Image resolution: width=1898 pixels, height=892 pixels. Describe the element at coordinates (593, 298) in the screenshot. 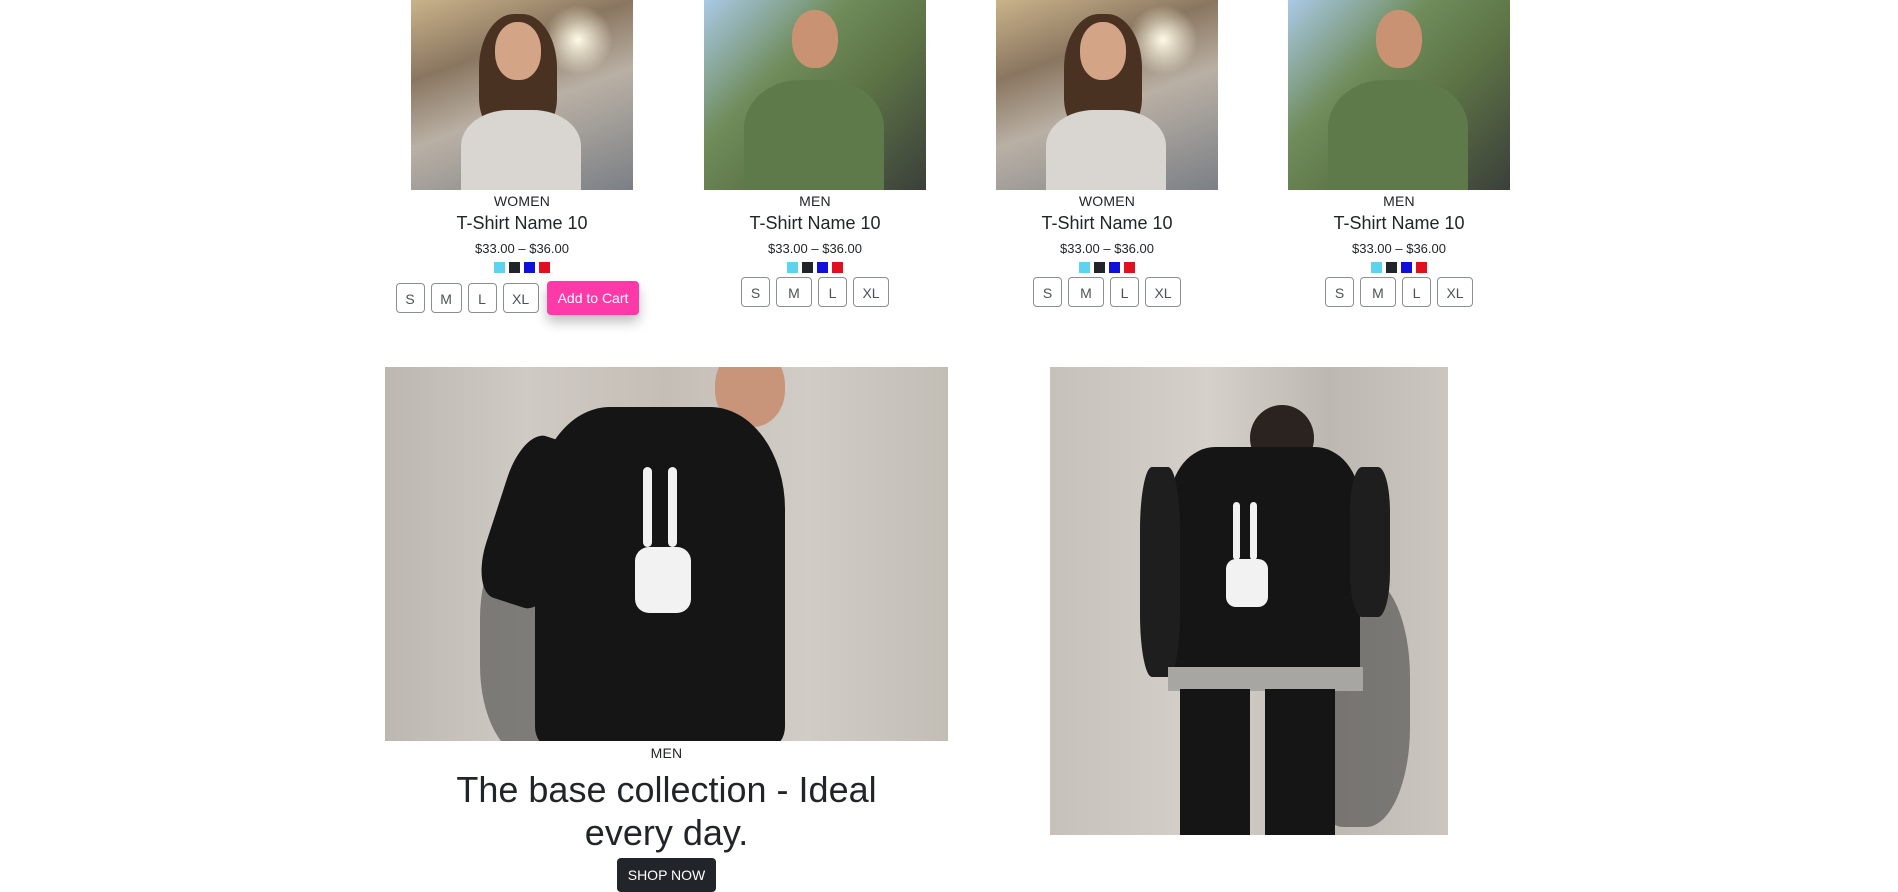

I see `add-to-cart-button: Add to Cart` at that location.